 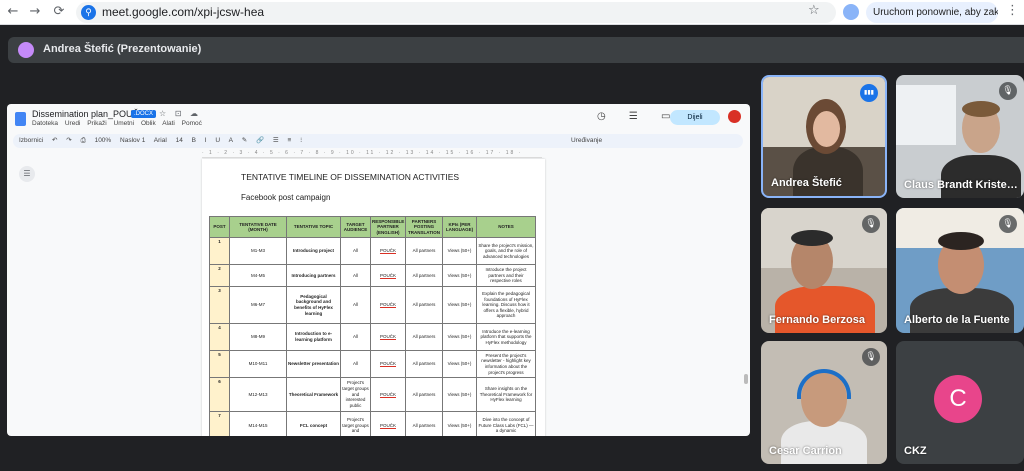 I want to click on menu-item: Oblik, so click(x=148, y=123).